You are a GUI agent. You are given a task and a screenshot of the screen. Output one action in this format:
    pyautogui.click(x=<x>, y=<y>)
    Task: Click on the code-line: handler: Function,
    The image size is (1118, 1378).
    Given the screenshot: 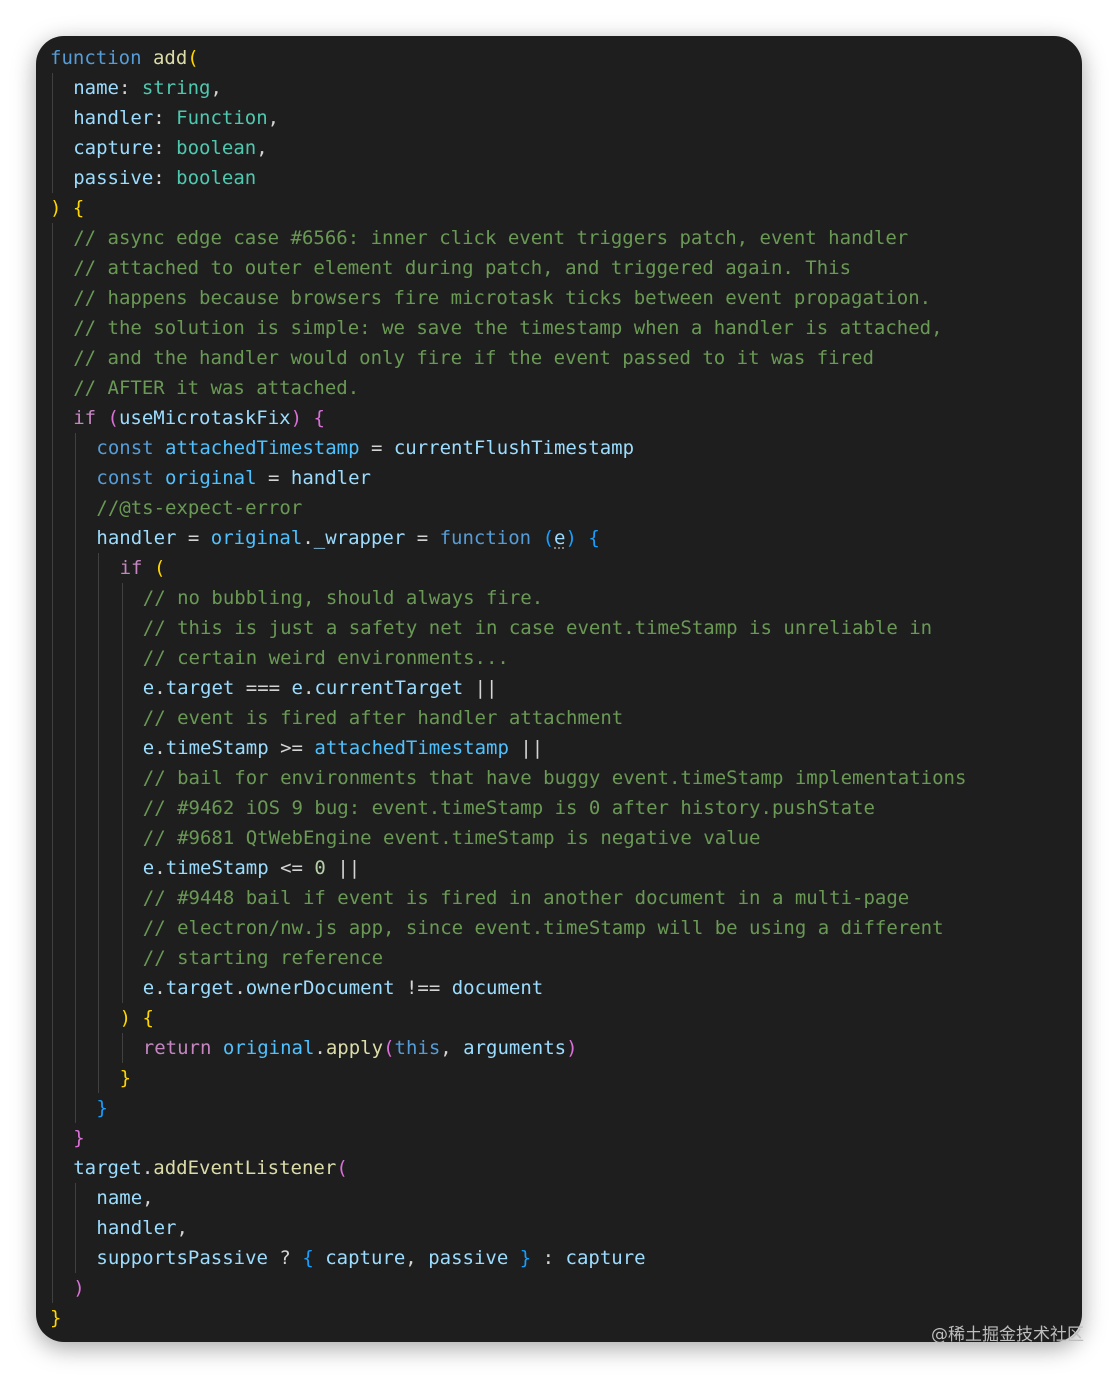 What is the action you would take?
    pyautogui.click(x=566, y=118)
    